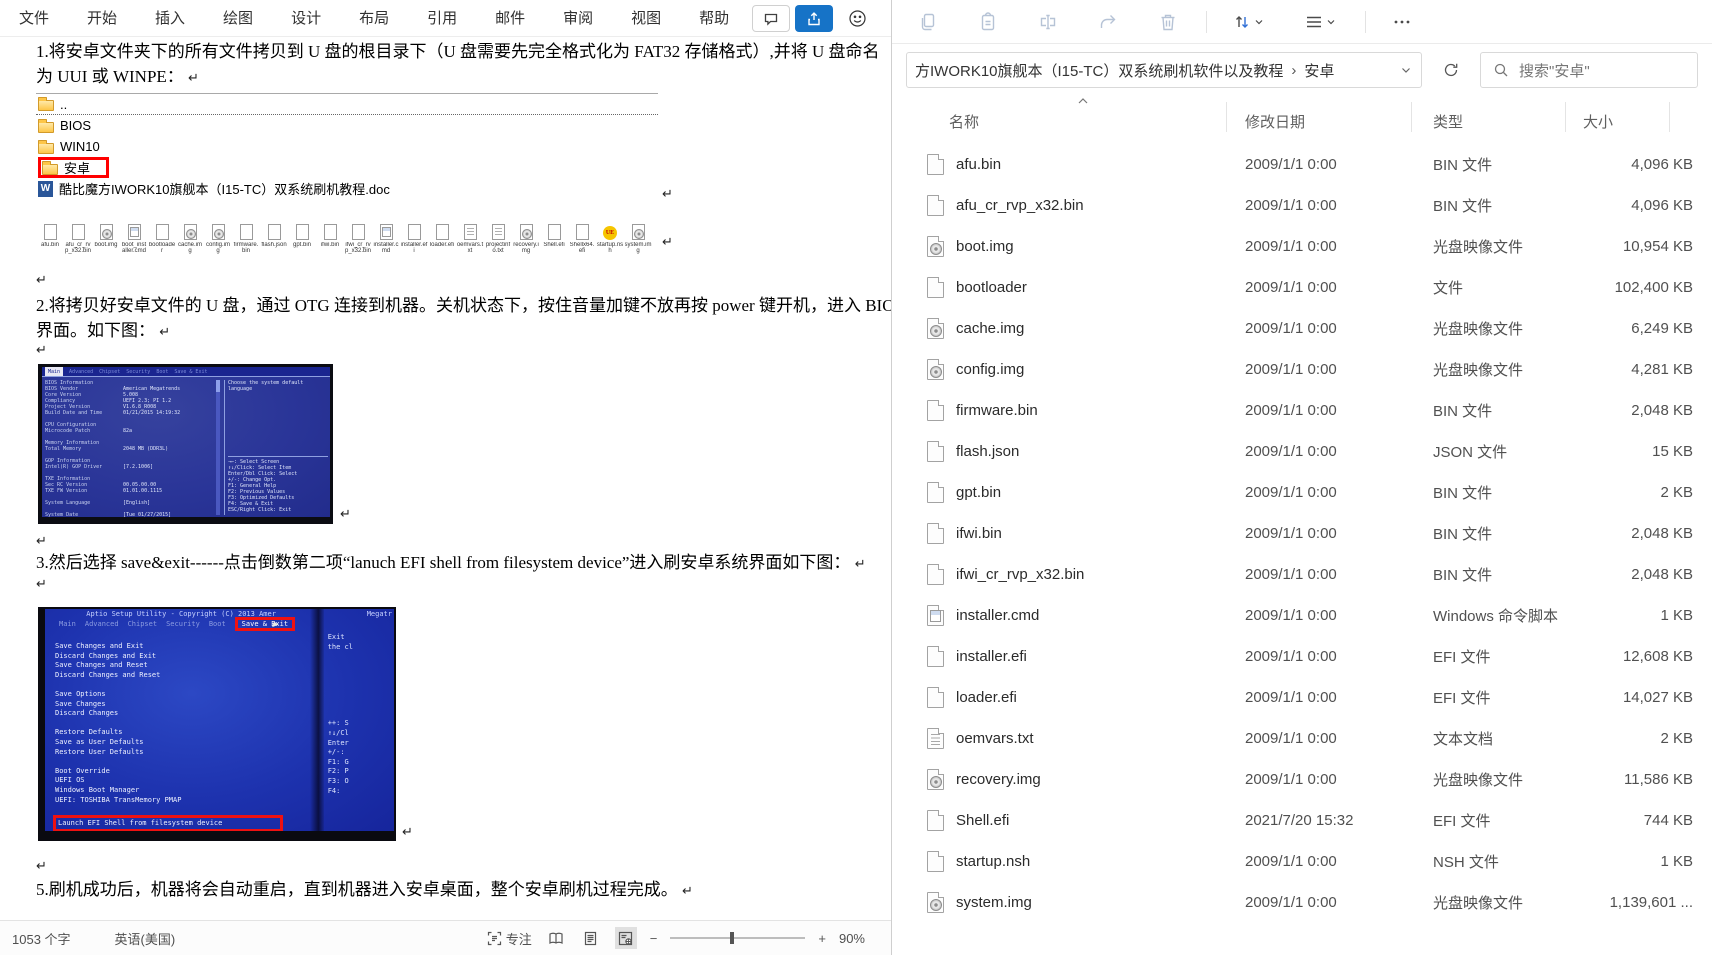 The image size is (1712, 955). What do you see at coordinates (1589, 70) in the screenshot?
I see `search-input: 搜索"安卓"` at bounding box center [1589, 70].